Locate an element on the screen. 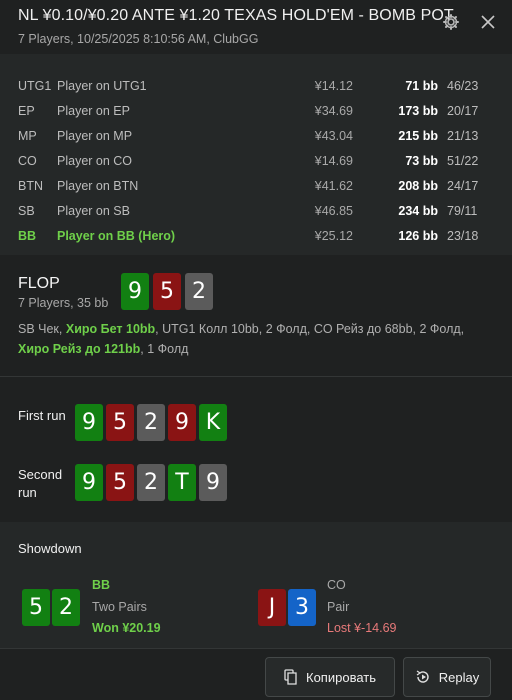  hero-hole-card: 5 is located at coordinates (36, 607).